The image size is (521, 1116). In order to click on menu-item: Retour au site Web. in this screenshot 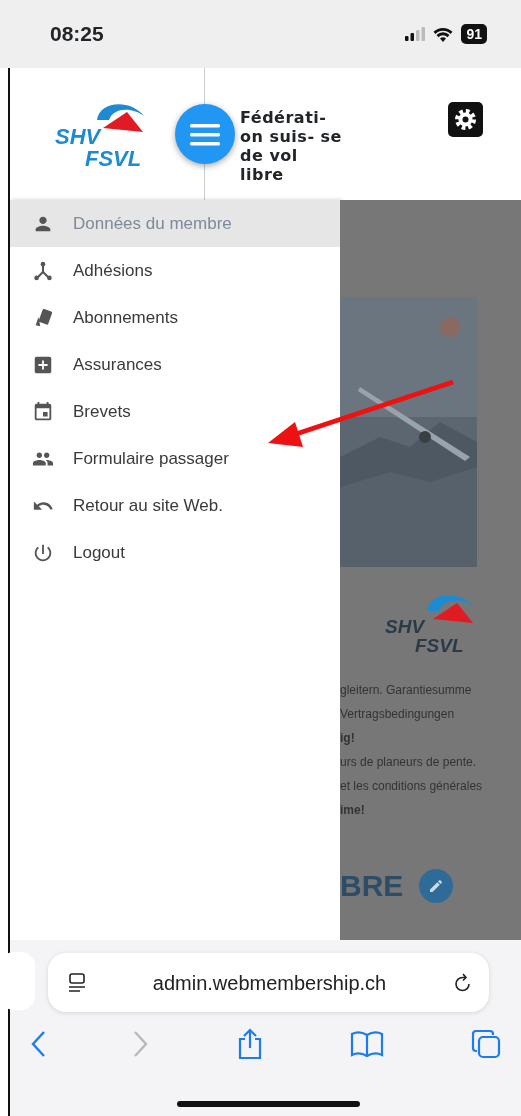, I will do `click(175, 505)`.